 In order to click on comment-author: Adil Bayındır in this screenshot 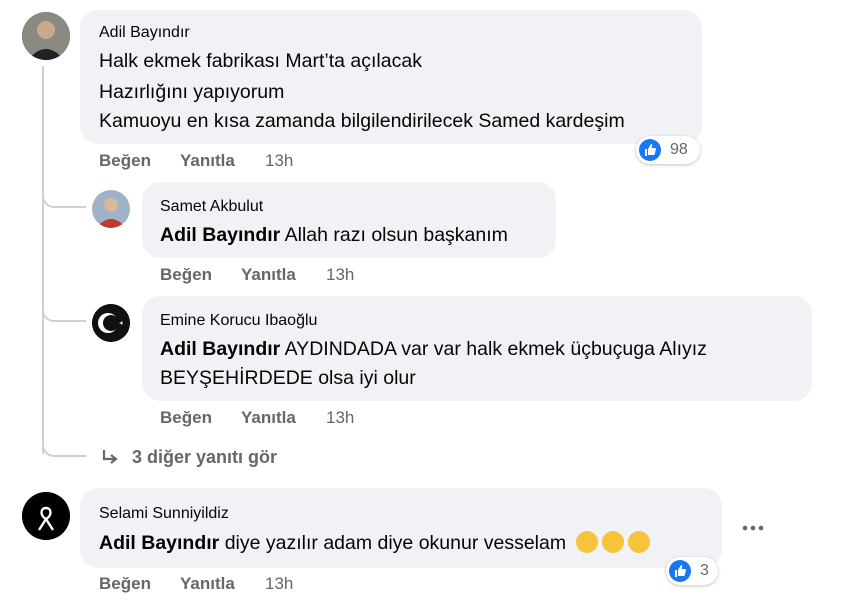, I will do `click(144, 33)`.